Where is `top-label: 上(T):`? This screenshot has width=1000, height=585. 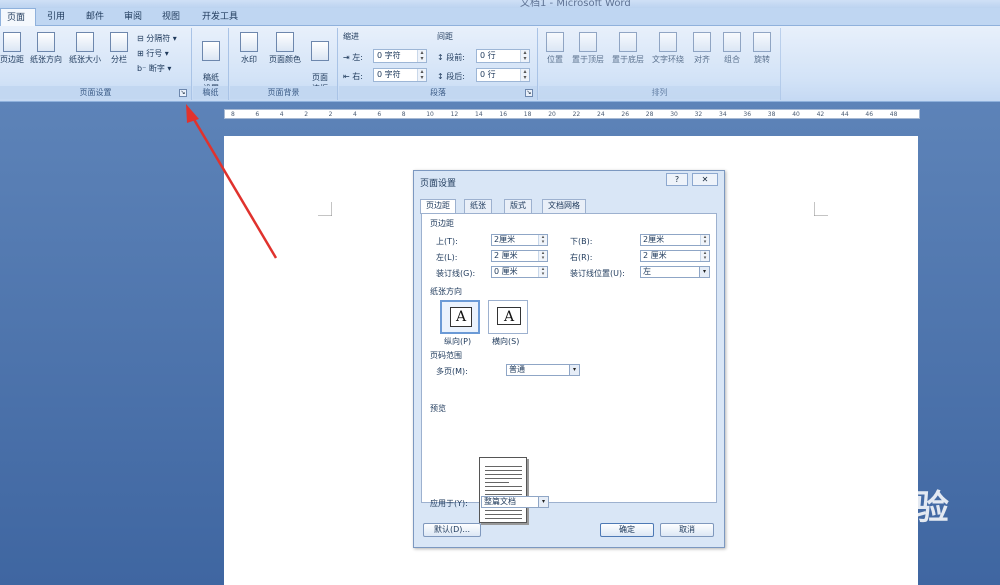 top-label: 上(T): is located at coordinates (447, 241).